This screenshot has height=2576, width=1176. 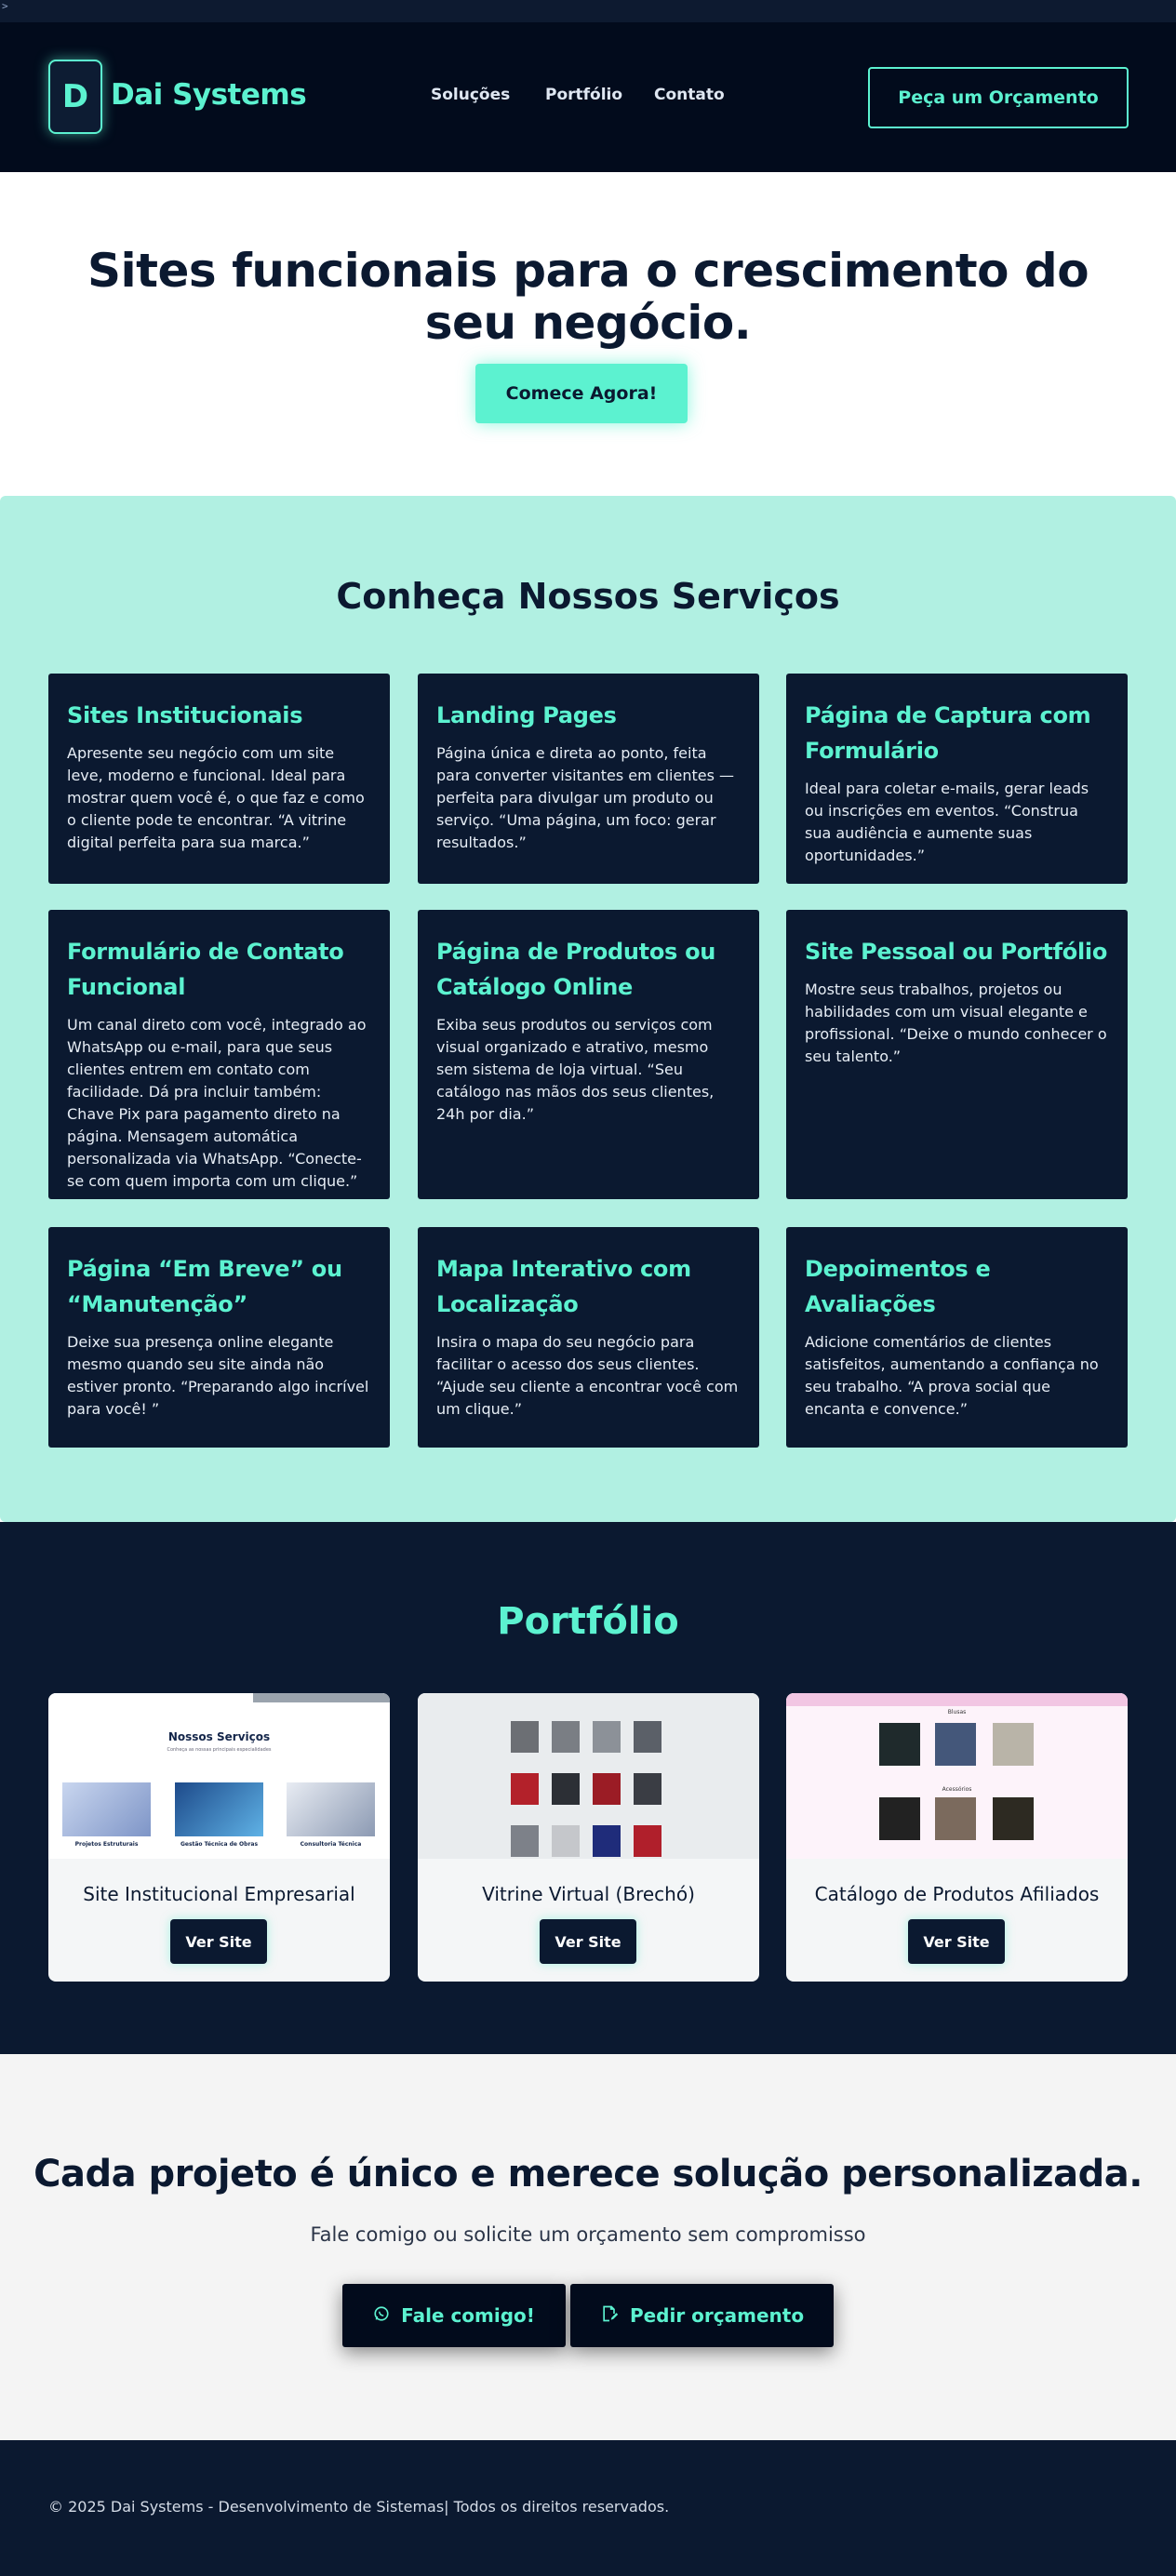 What do you see at coordinates (589, 1776) in the screenshot?
I see `portfolio-thumbnail` at bounding box center [589, 1776].